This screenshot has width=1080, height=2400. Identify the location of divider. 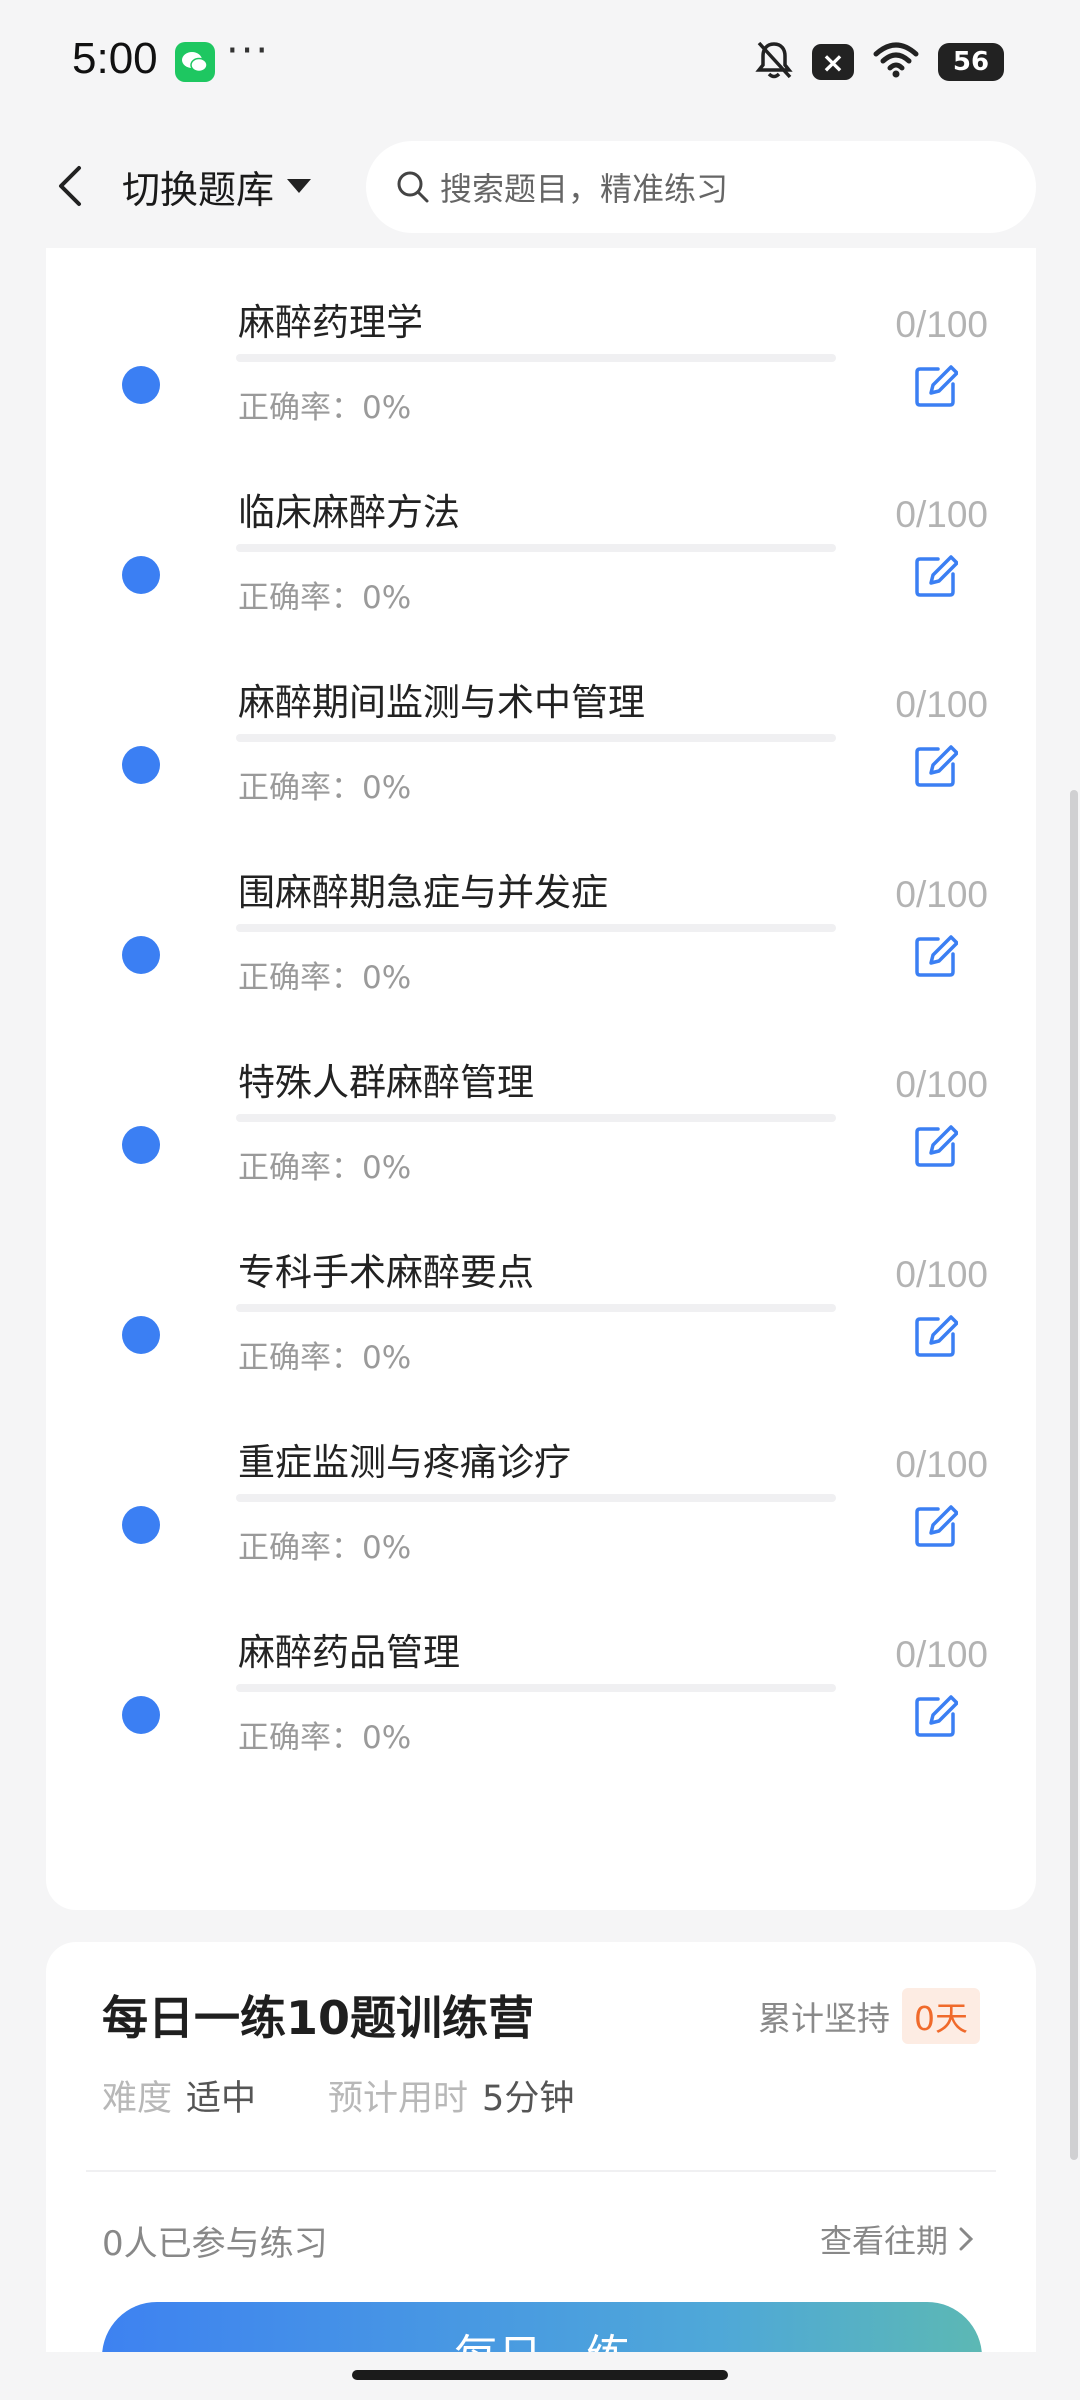
(541, 2171).